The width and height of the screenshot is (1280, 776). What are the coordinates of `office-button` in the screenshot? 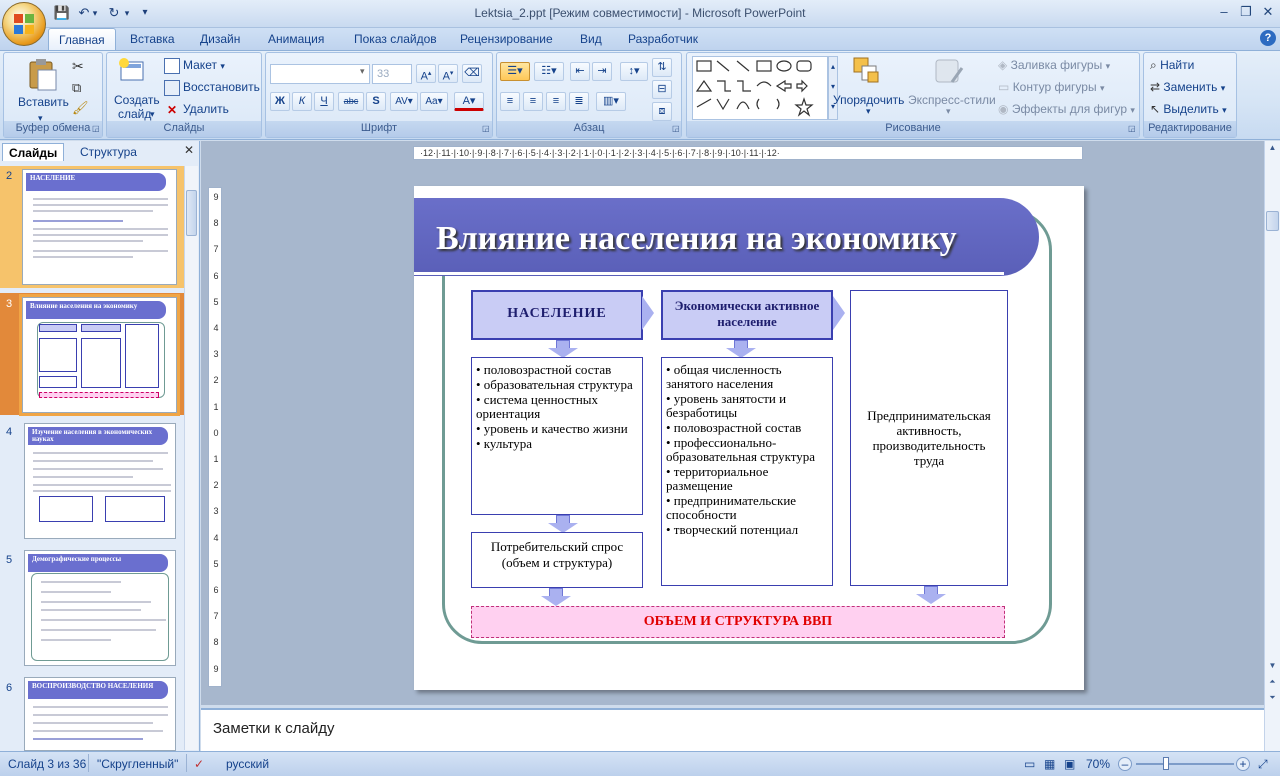 It's located at (24, 24).